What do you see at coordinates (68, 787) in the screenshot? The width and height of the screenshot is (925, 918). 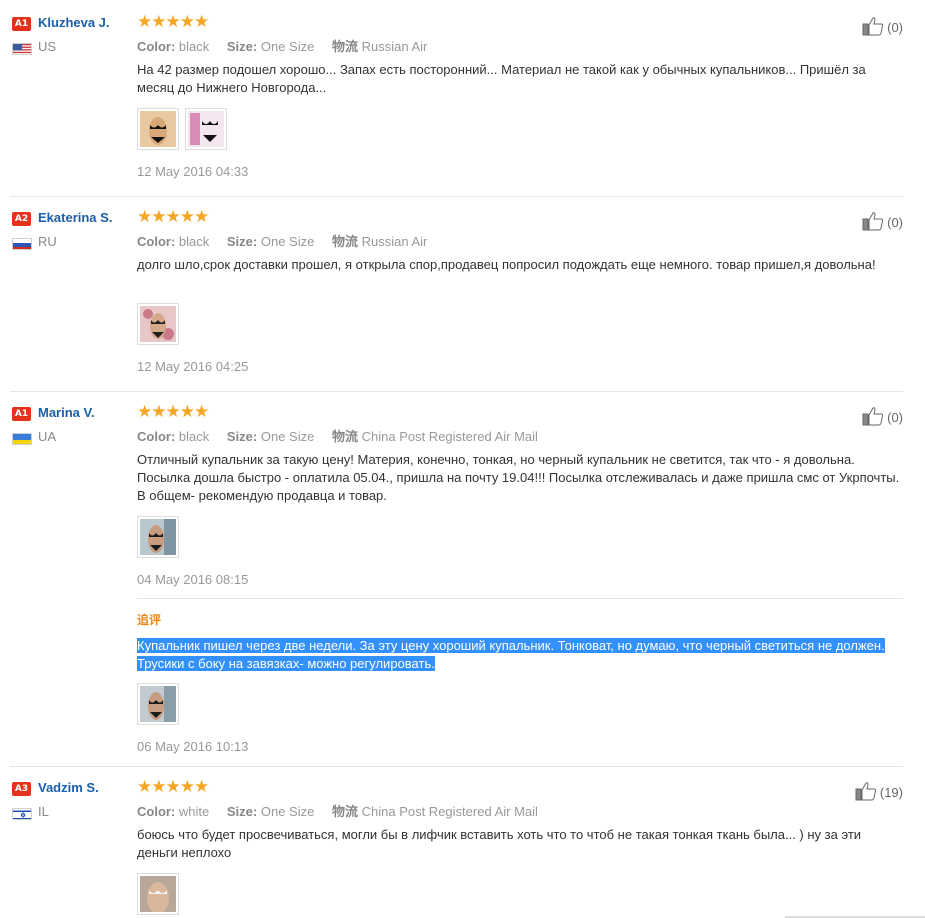 I see `reviewer-name-link: Vadzim S.` at bounding box center [68, 787].